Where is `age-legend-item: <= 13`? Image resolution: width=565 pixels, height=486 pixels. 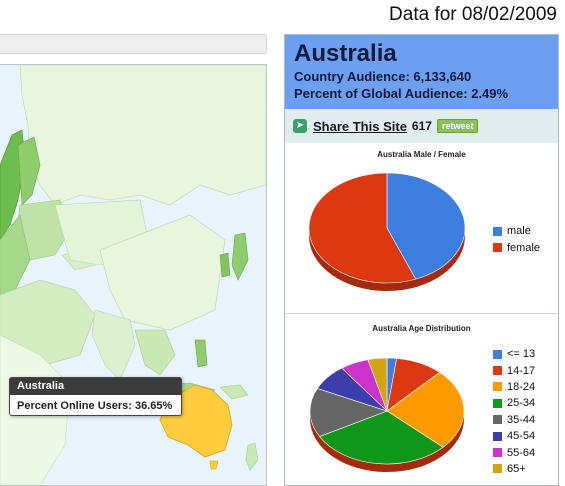
age-legend-item: <= 13 is located at coordinates (514, 354).